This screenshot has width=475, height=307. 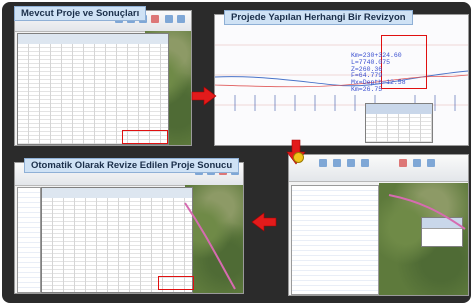 I want to click on caption-revision: Projede Yapılan Herhangi Bir Revizyon, so click(x=318, y=17).